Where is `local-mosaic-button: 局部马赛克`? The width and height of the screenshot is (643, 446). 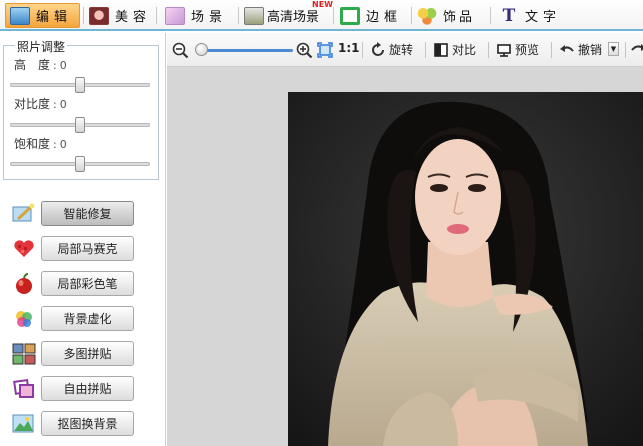
local-mosaic-button: 局部马赛克 is located at coordinates (87, 248).